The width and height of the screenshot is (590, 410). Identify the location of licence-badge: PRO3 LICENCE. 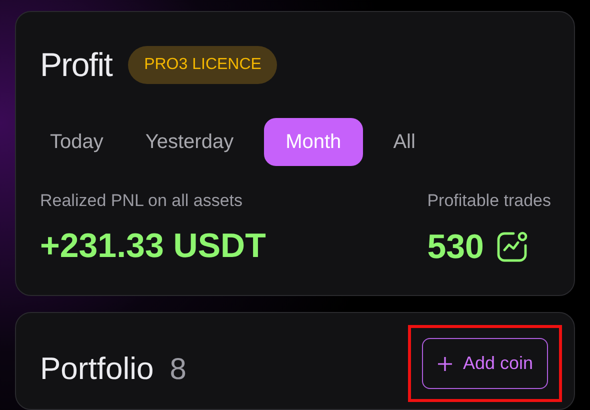
(203, 65).